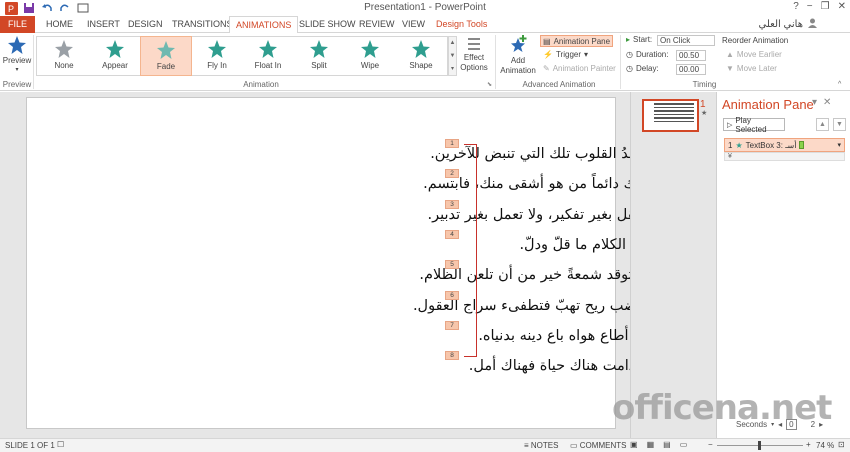 This screenshot has height=452, width=850. I want to click on animation-effect-fly-in: Fly In, so click(217, 56).